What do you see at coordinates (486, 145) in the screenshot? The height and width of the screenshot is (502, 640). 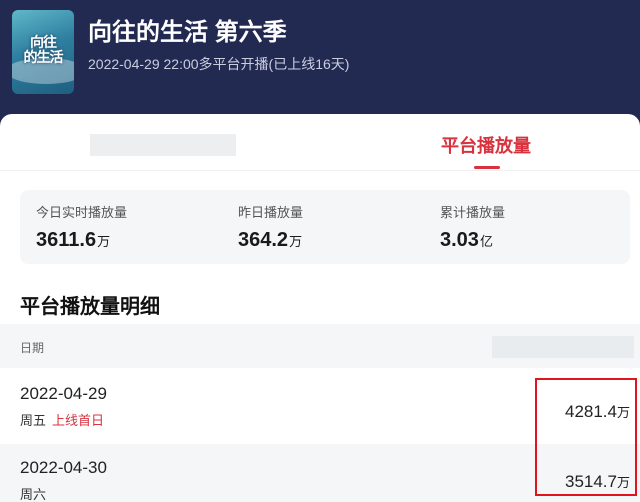 I see `tab-platform-views: 平台播放量` at bounding box center [486, 145].